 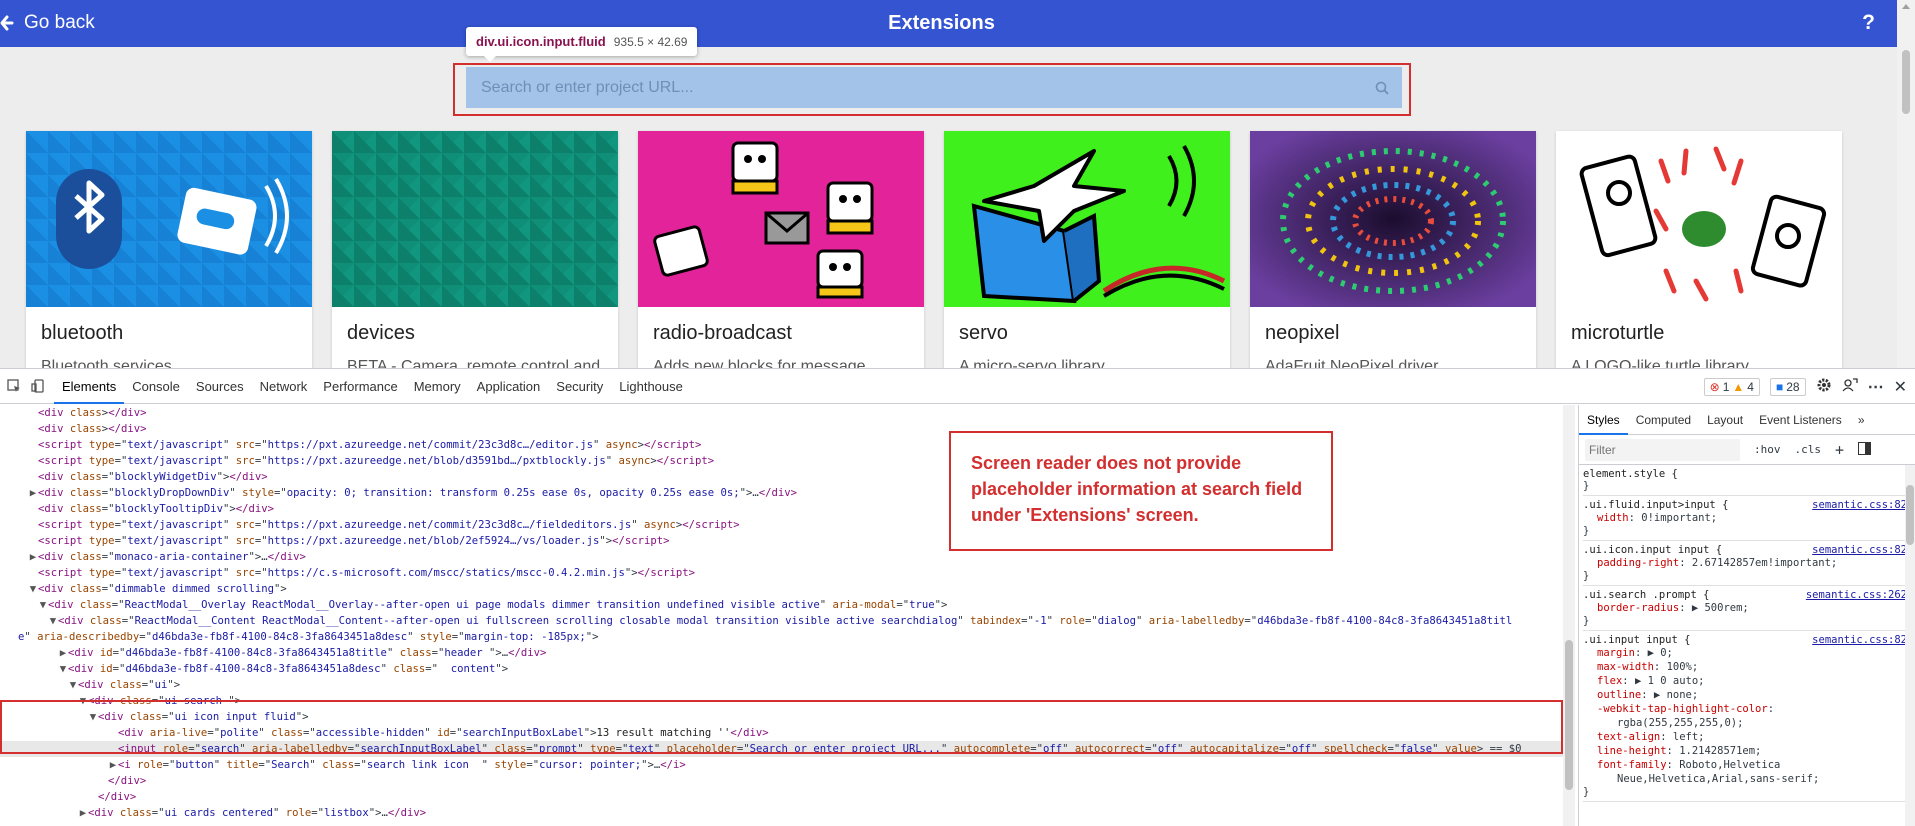 What do you see at coordinates (1749, 751) in the screenshot?
I see `css-declaration: line-height: 1.21428571em;` at bounding box center [1749, 751].